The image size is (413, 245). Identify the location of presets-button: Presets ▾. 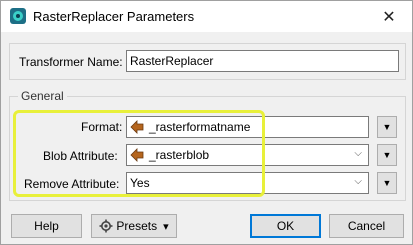
(134, 226).